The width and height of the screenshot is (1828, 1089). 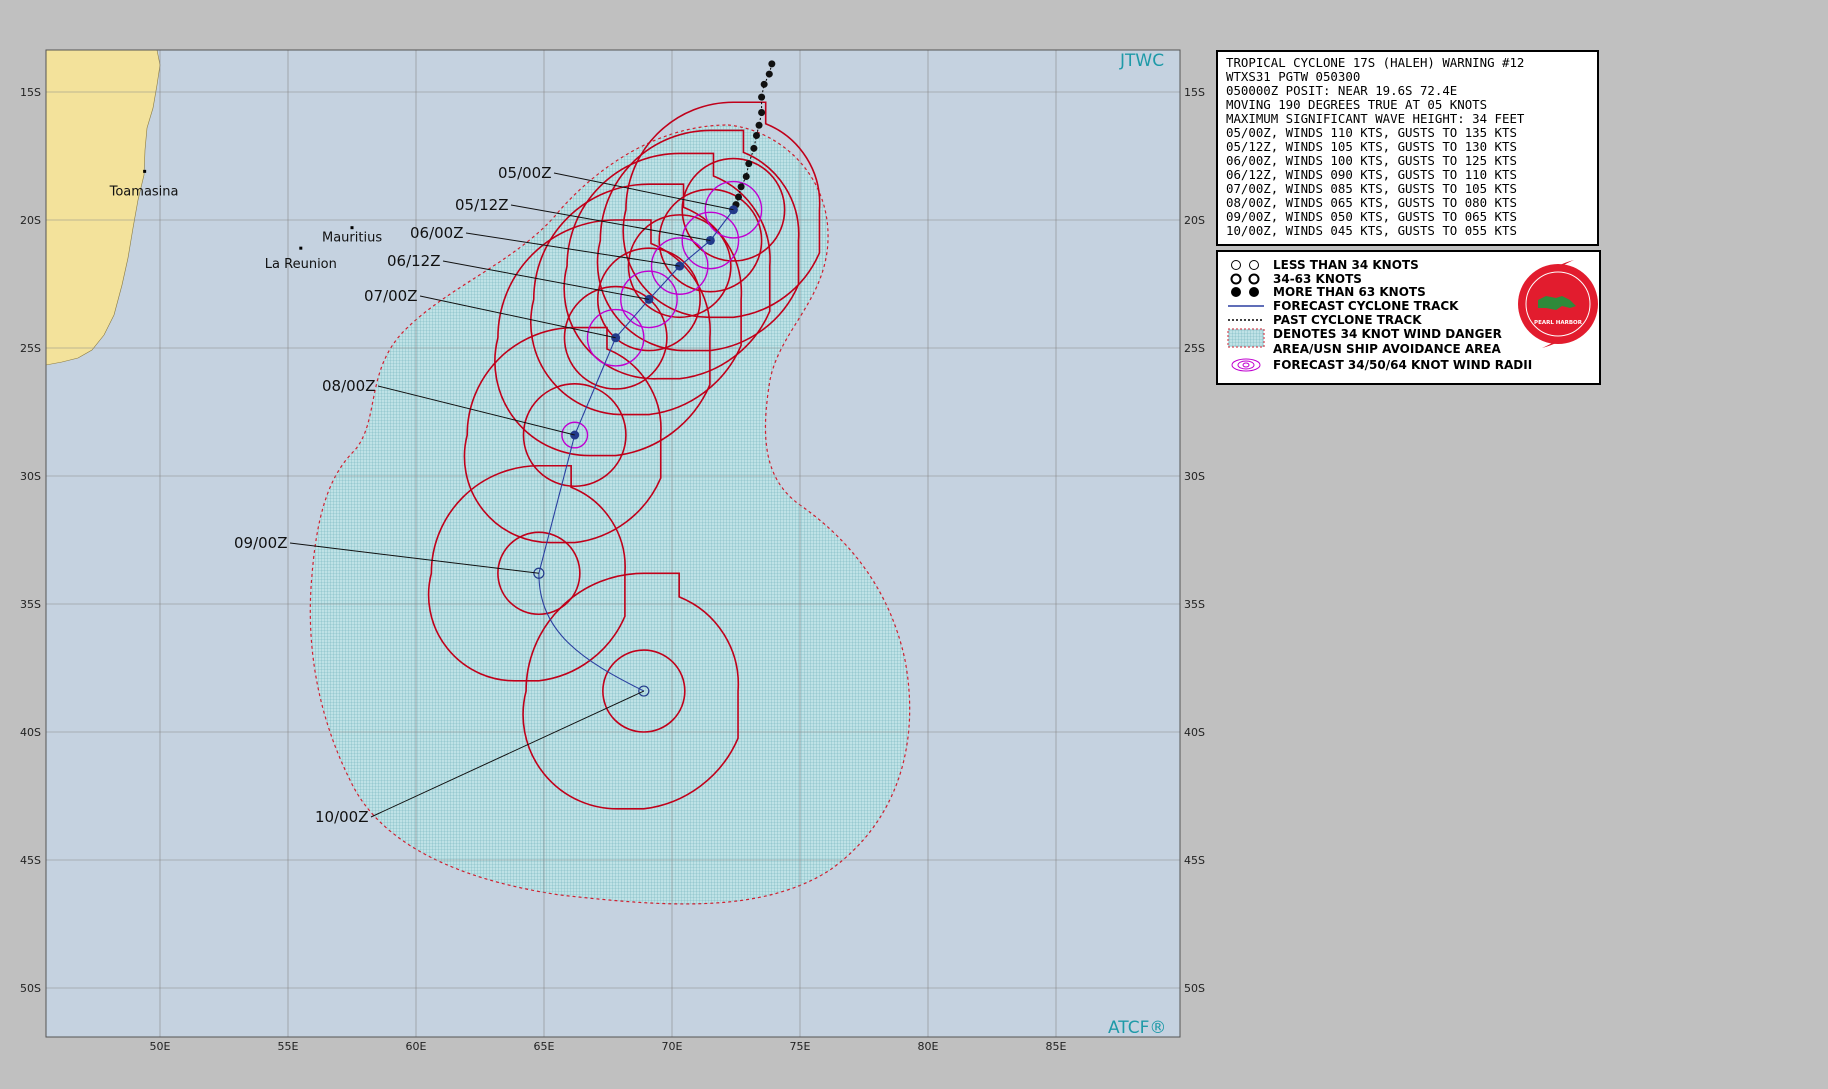 What do you see at coordinates (30, 220) in the screenshot?
I see `lat-label-left: 20S` at bounding box center [30, 220].